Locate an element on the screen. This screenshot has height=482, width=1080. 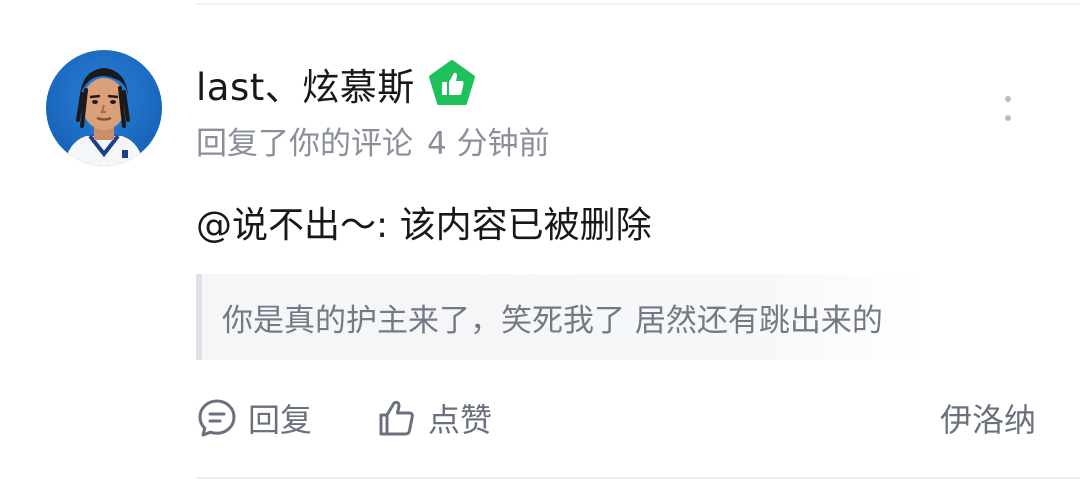
bottom-divider is located at coordinates (638, 478).